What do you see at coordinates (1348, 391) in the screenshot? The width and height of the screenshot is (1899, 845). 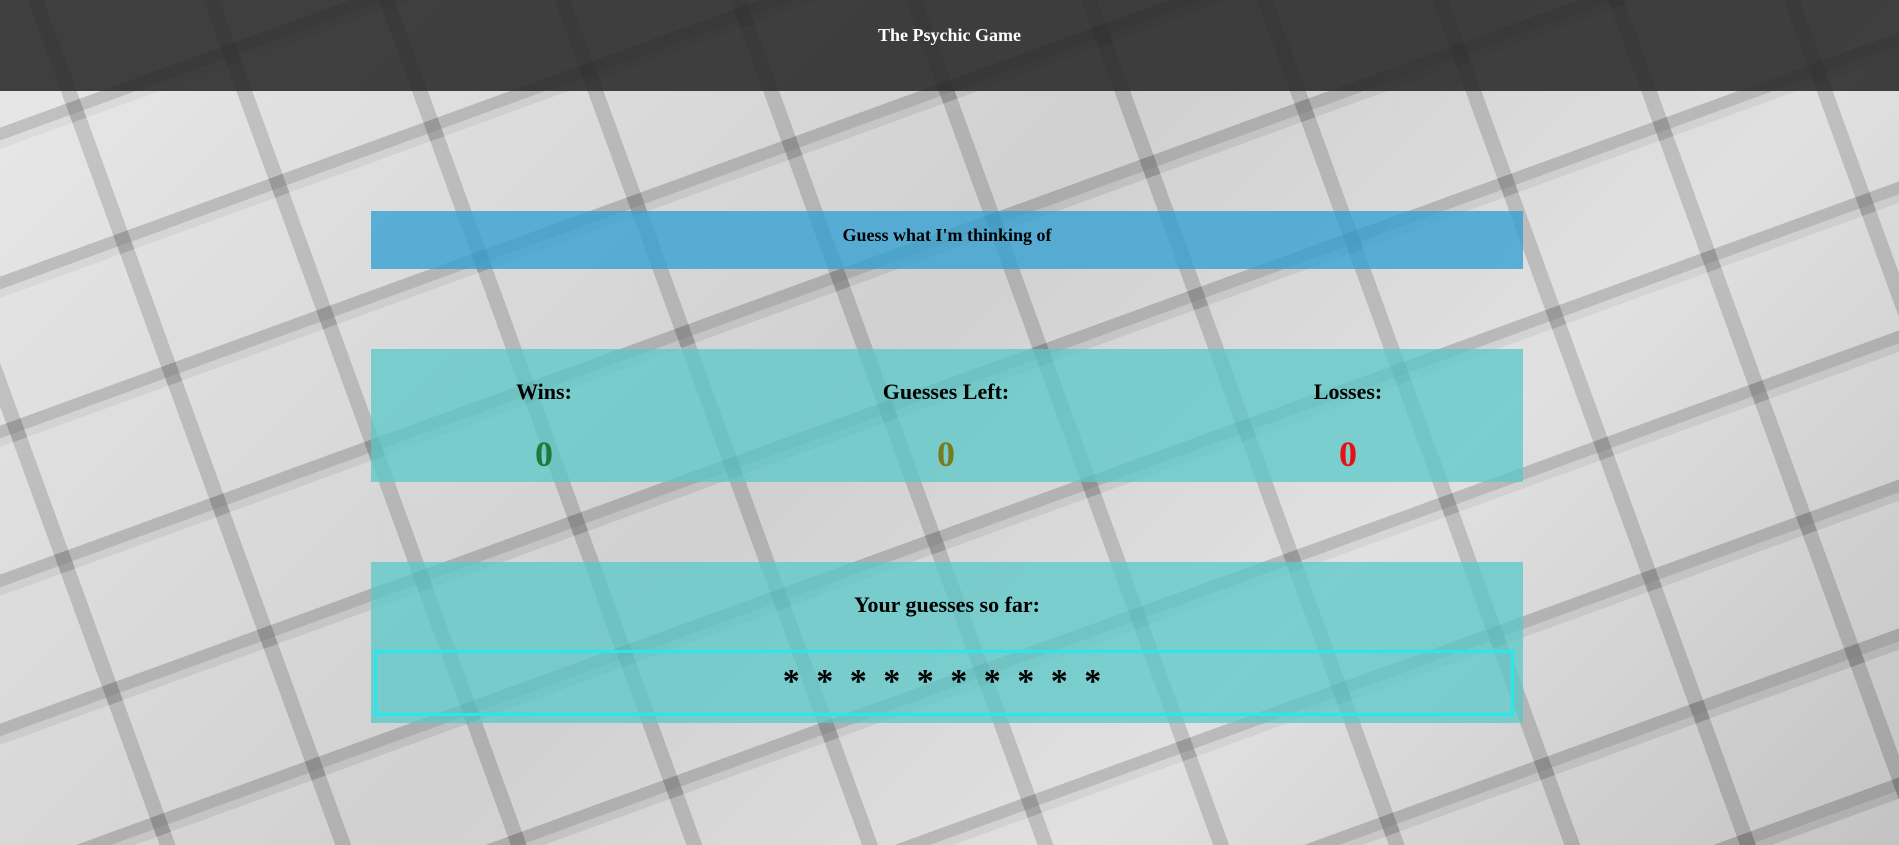 I see `losses-label: Losses:` at bounding box center [1348, 391].